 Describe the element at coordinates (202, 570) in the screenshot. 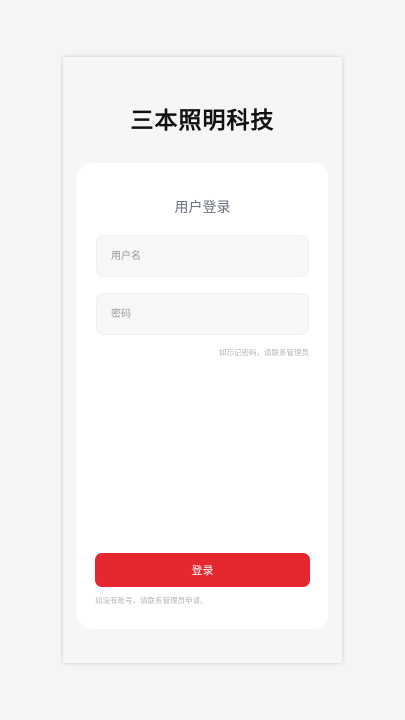

I see `login-button: 登录` at that location.